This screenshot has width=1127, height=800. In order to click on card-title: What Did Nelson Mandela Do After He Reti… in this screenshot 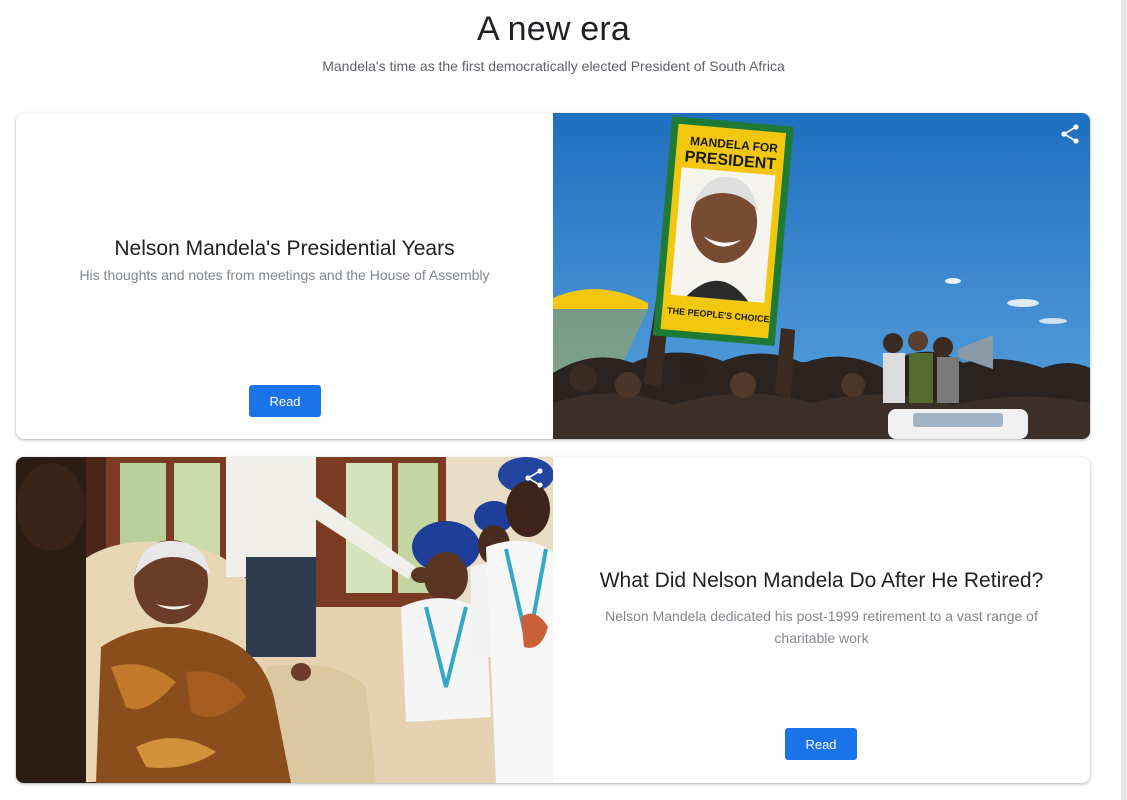, I will do `click(821, 580)`.